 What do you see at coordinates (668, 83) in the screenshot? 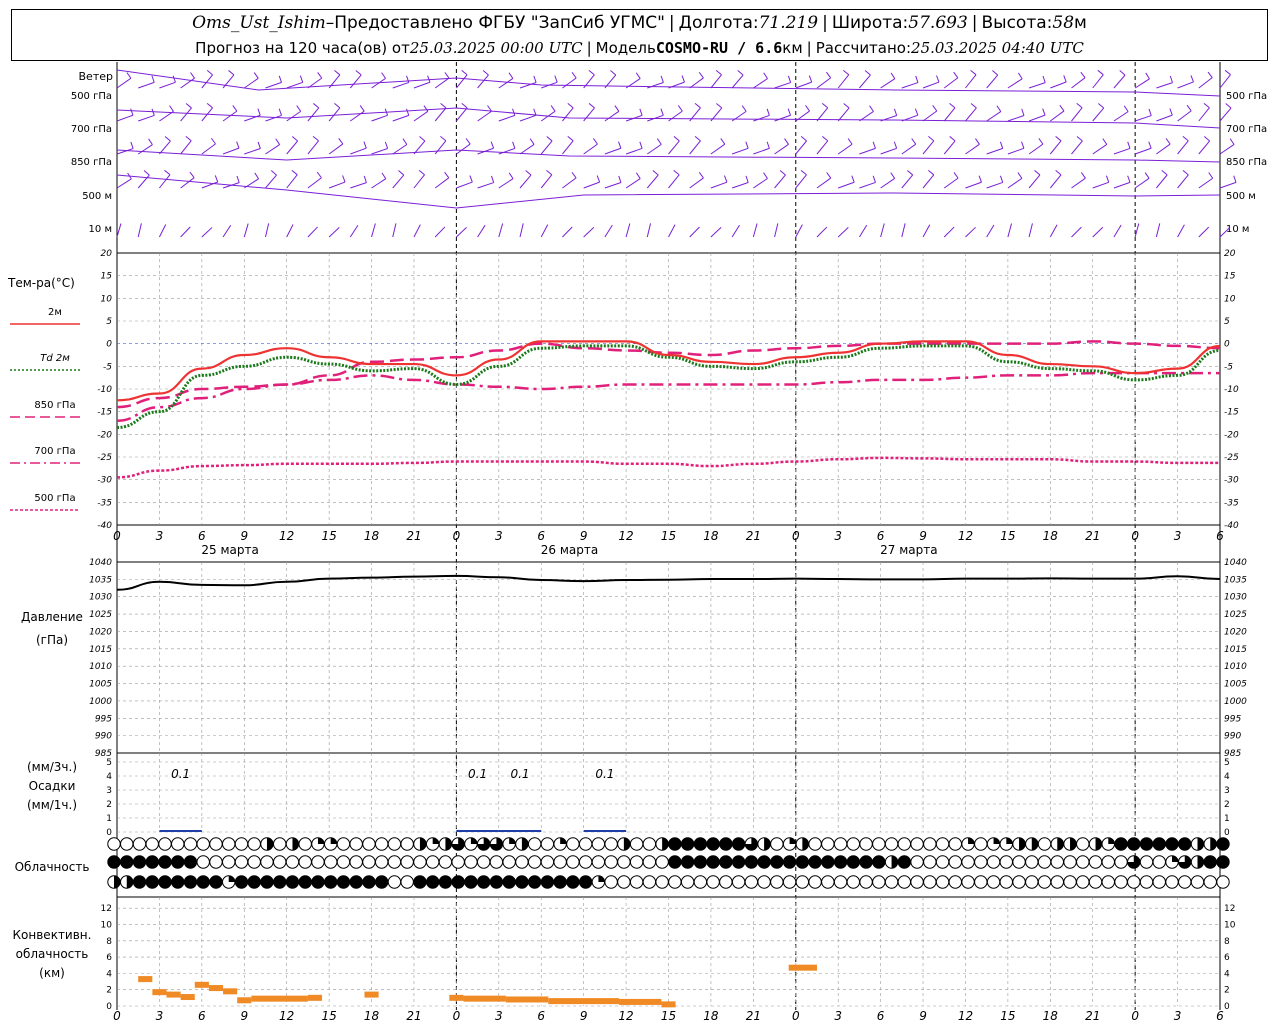
I see `wind-streak-line` at bounding box center [668, 83].